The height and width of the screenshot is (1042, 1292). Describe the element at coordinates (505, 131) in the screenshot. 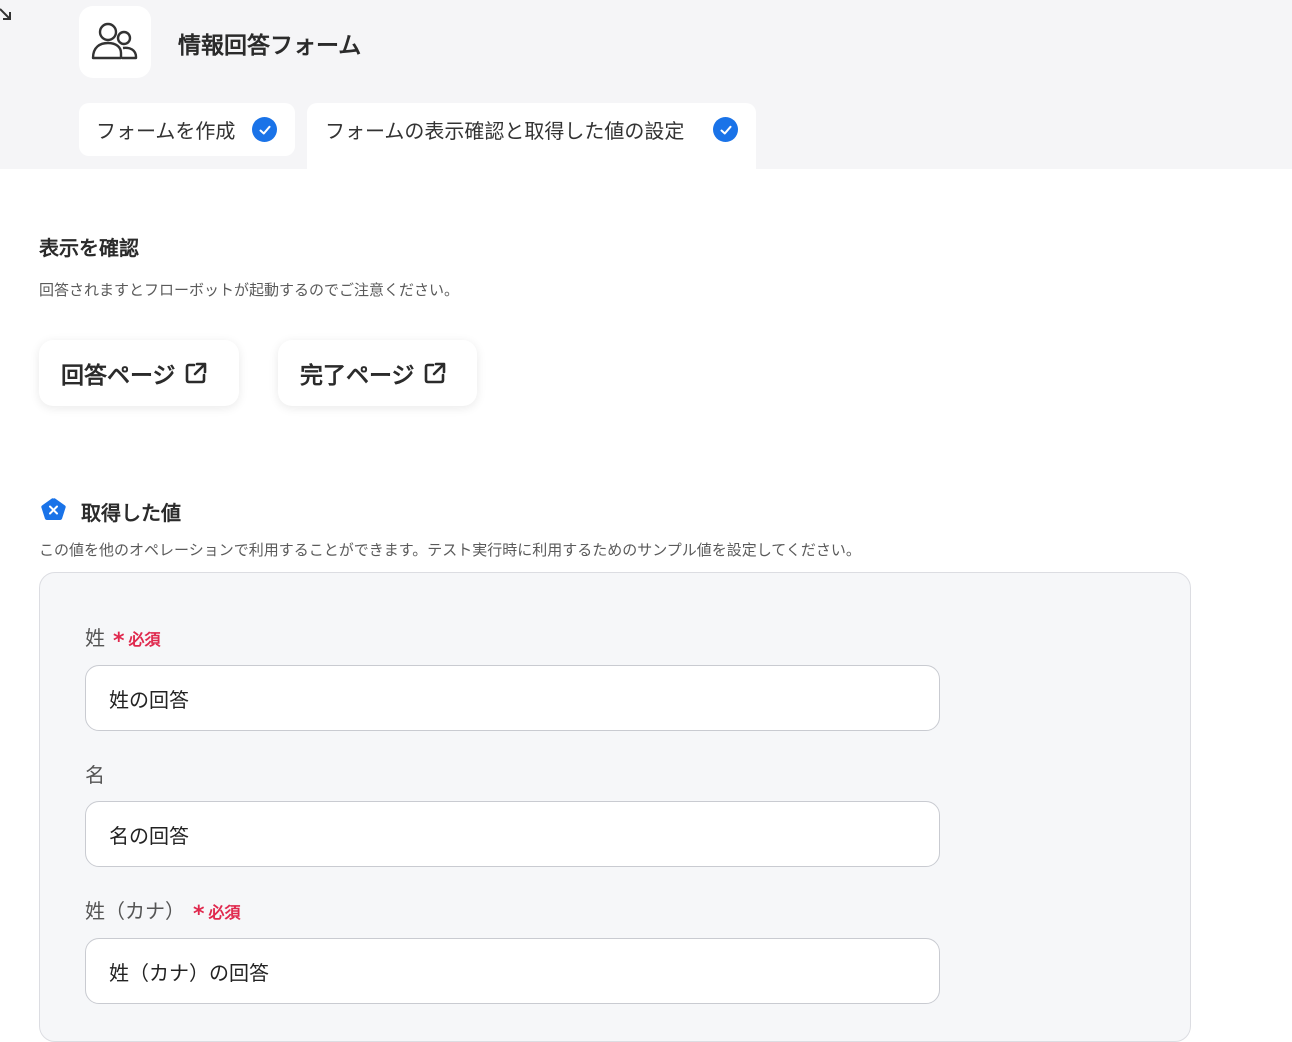

I see `tab-label: フォームの表示確認と取得した値の設定` at that location.